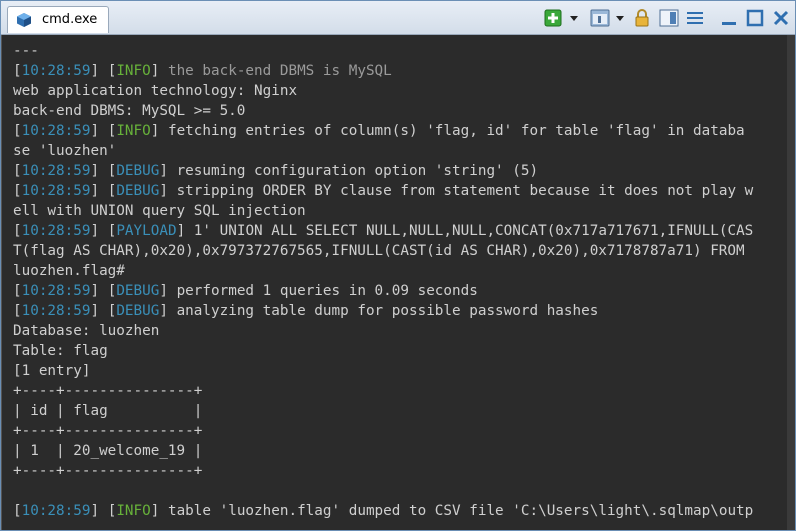 The image size is (796, 531). What do you see at coordinates (729, 18) in the screenshot?
I see `minimize-icon` at bounding box center [729, 18].